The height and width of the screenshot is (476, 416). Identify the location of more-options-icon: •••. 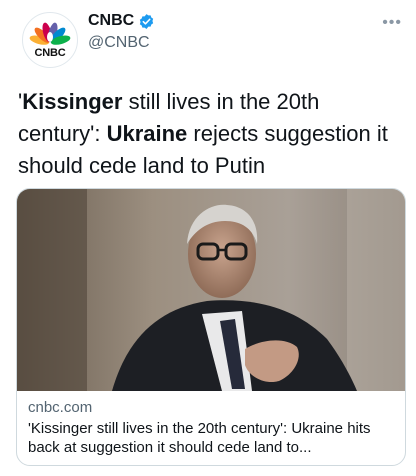
(392, 23).